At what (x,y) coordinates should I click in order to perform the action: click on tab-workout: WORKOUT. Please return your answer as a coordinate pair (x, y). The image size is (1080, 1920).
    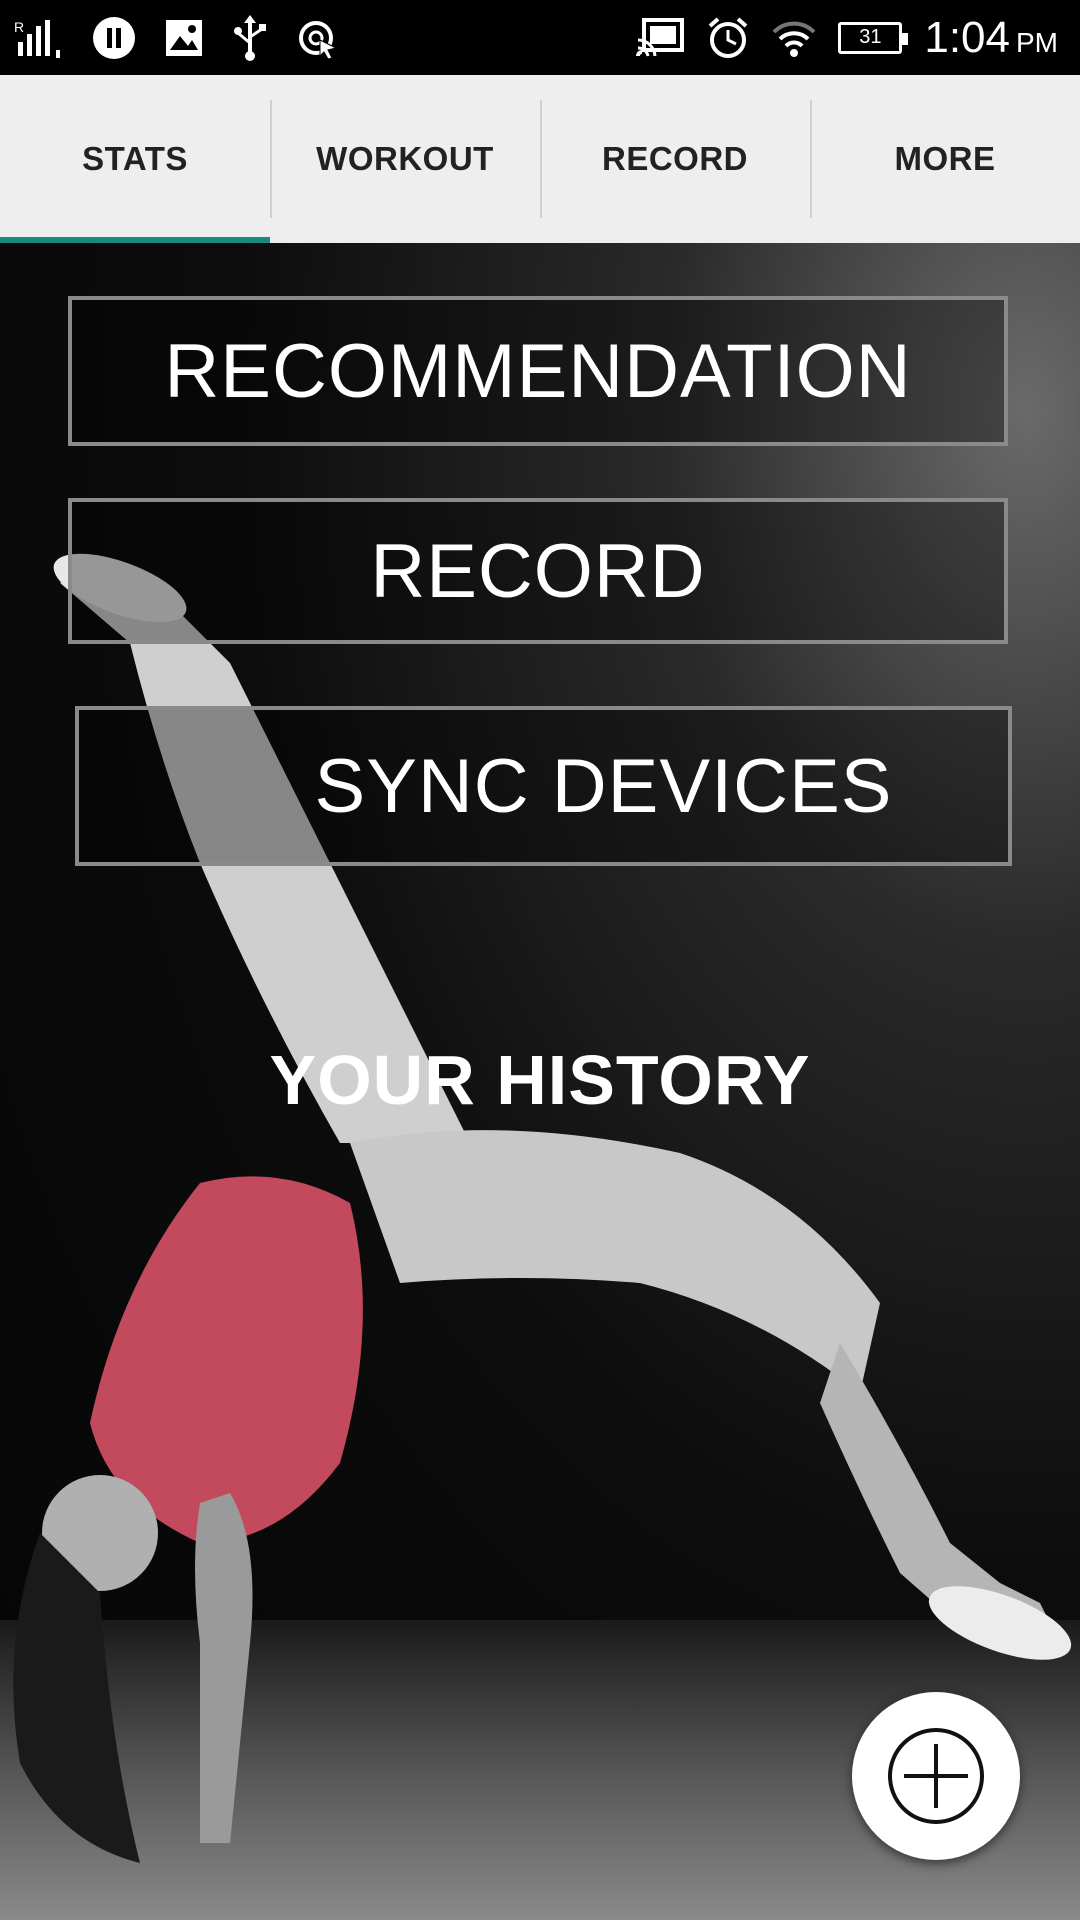
    Looking at the image, I should click on (405, 159).